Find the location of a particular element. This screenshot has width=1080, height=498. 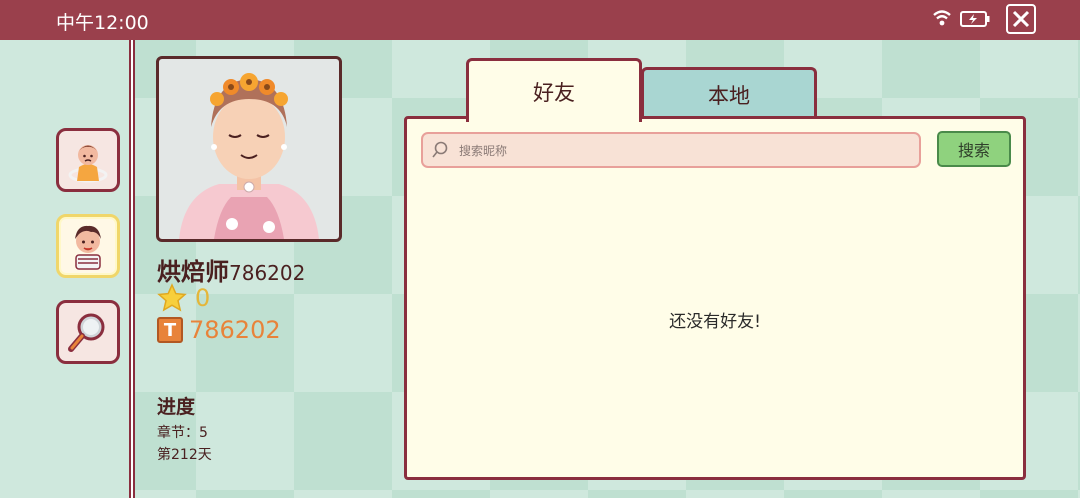

left-sidebar is located at coordinates (64, 269).